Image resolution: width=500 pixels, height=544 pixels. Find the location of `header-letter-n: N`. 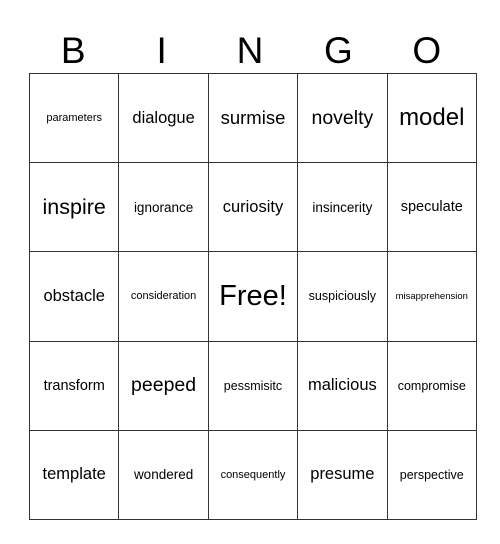

header-letter-n: N is located at coordinates (250, 50).